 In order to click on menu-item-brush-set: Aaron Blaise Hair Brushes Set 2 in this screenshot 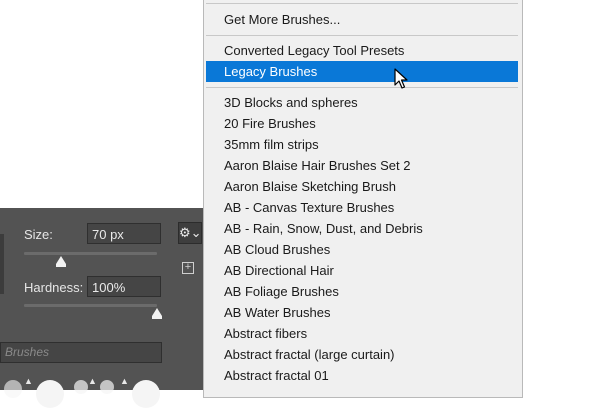, I will do `click(362, 165)`.